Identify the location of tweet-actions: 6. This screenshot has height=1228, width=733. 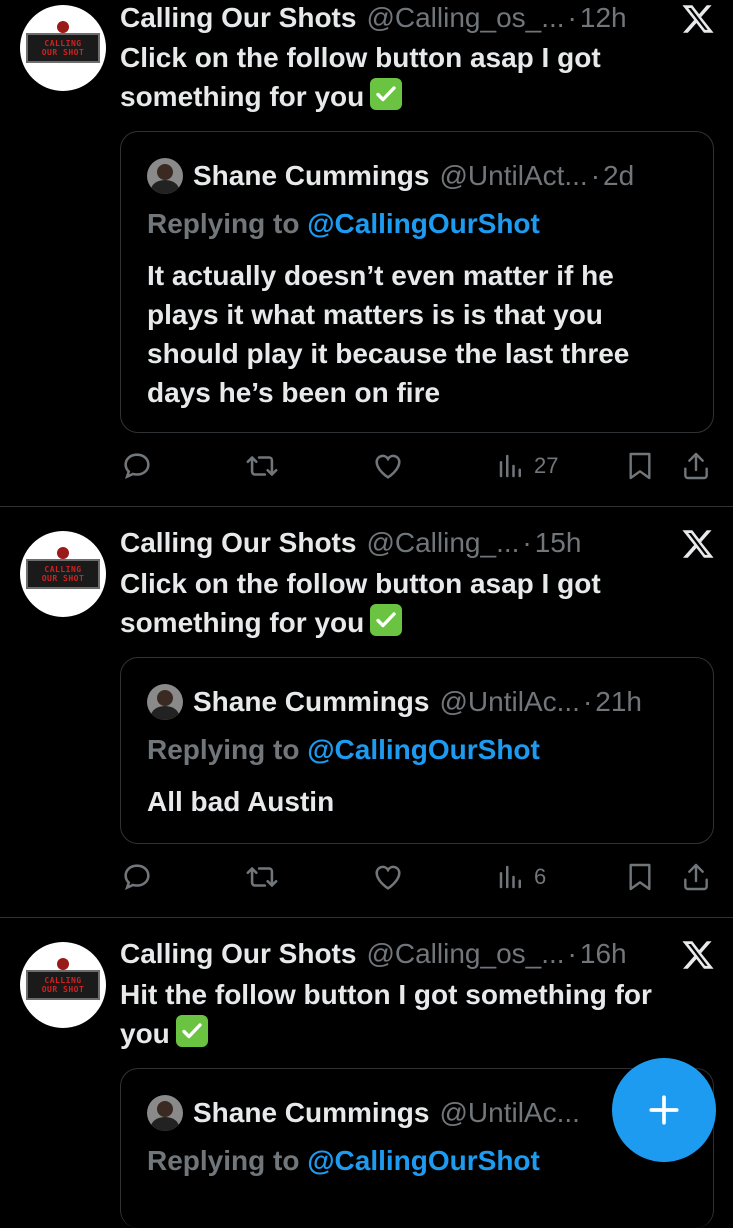
(420, 877).